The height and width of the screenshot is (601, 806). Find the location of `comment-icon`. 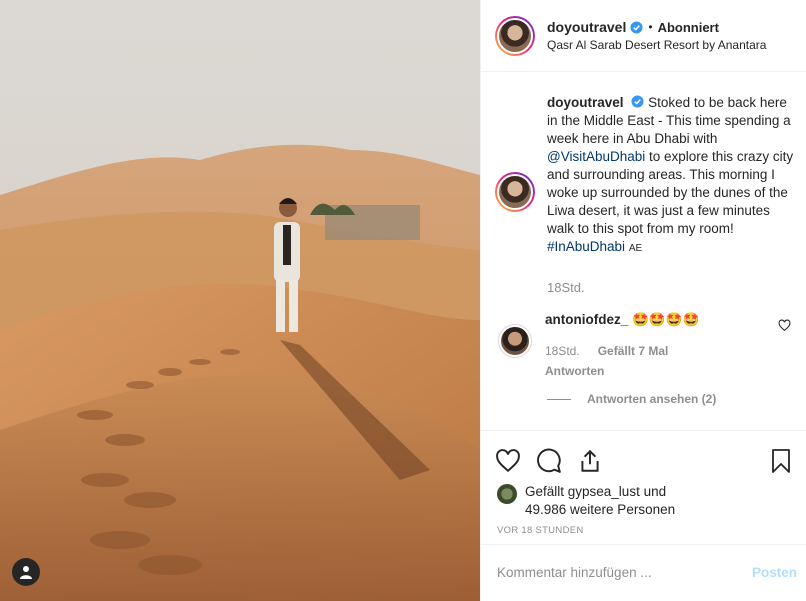

comment-icon is located at coordinates (549, 461).